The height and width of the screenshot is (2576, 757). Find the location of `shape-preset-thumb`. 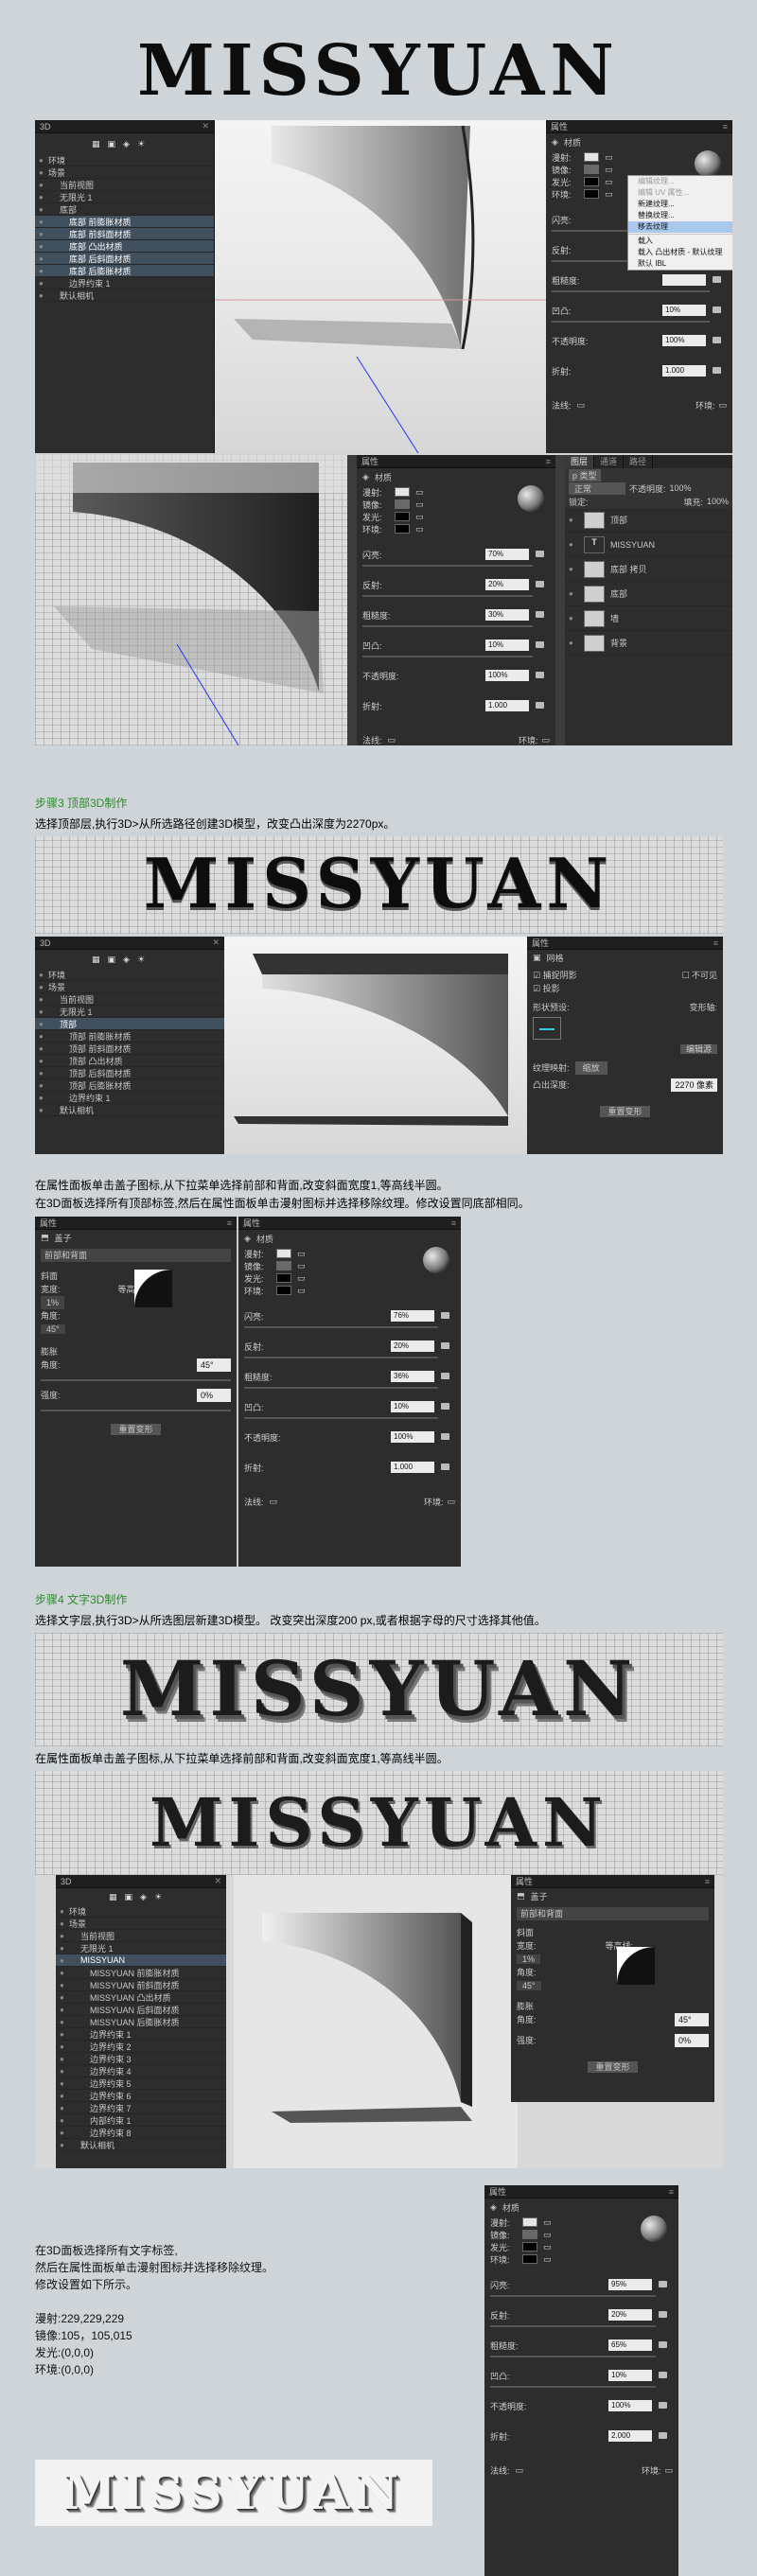

shape-preset-thumb is located at coordinates (547, 1028).